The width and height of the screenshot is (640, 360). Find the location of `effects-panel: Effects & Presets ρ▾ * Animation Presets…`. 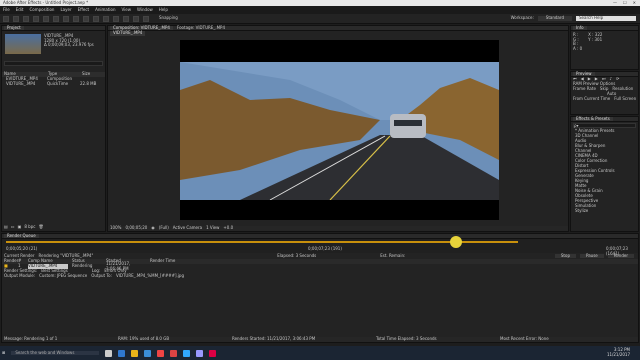

effects-panel: Effects & Presets ρ▾ * Animation Presets… is located at coordinates (604, 174).